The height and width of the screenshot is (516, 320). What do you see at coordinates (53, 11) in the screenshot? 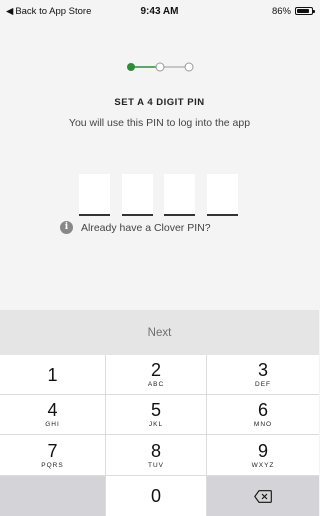
I see `back-label: Back to App Store` at bounding box center [53, 11].